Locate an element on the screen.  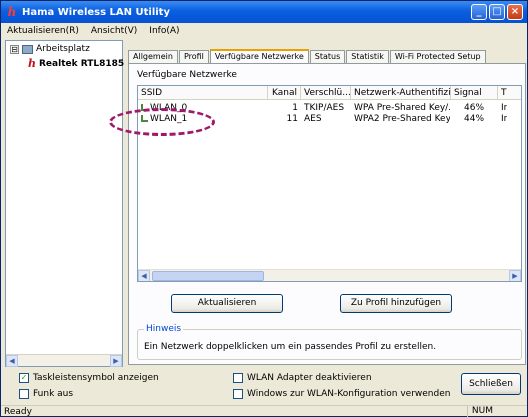
tree-item-adapter: h Realtek RTL8185 is located at coordinates (76, 63).